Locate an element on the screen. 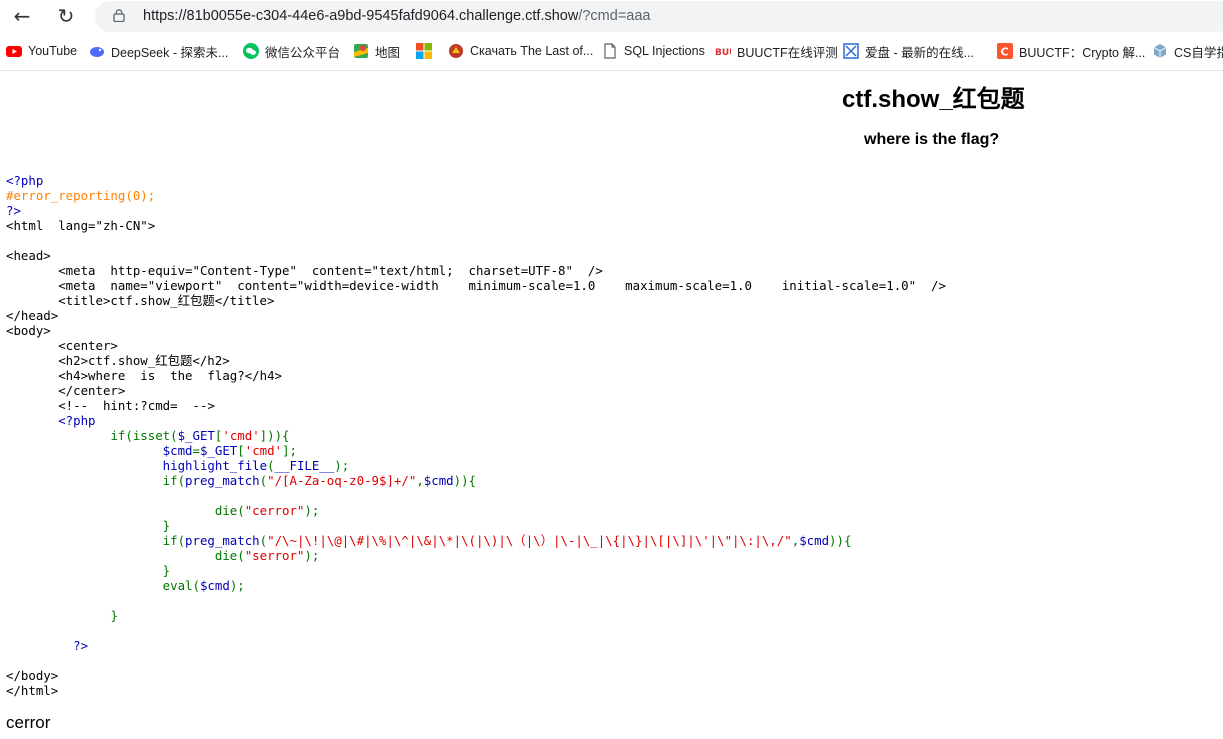 Image resolution: width=1223 pixels, height=739 pixels. bookmark-microsoft is located at coordinates (427, 51).